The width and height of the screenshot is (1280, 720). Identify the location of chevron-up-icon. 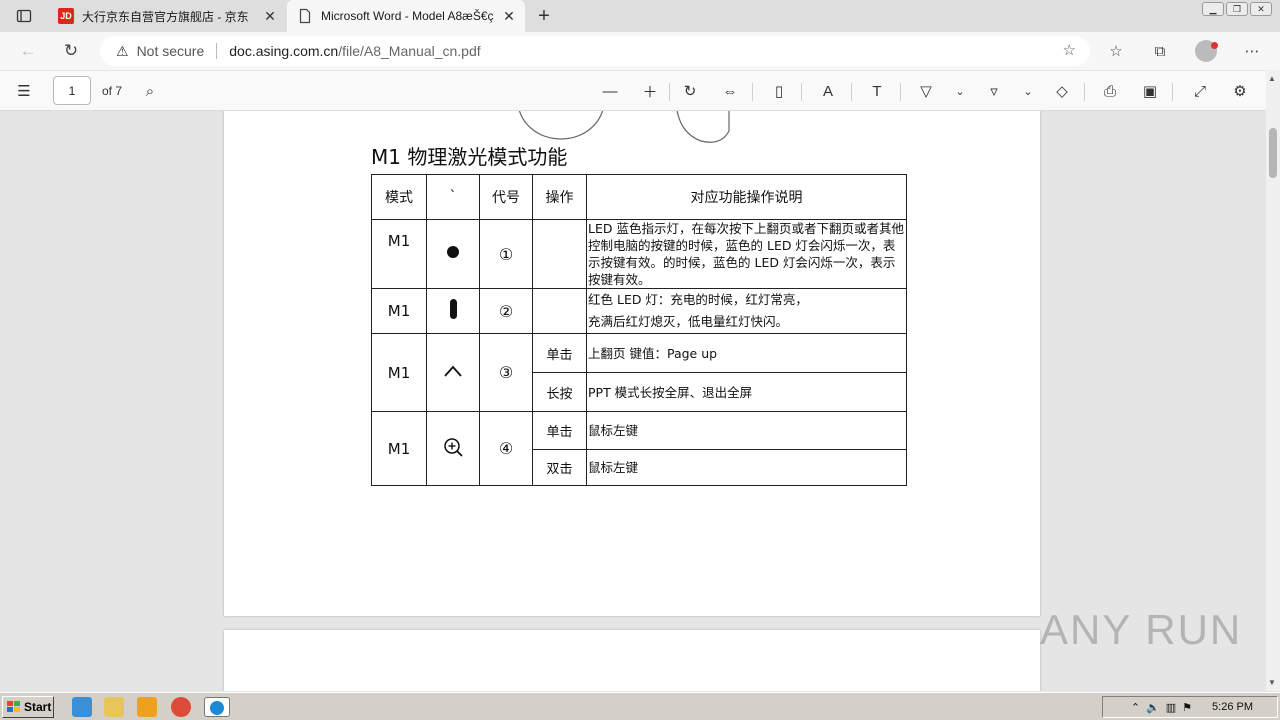
(453, 371).